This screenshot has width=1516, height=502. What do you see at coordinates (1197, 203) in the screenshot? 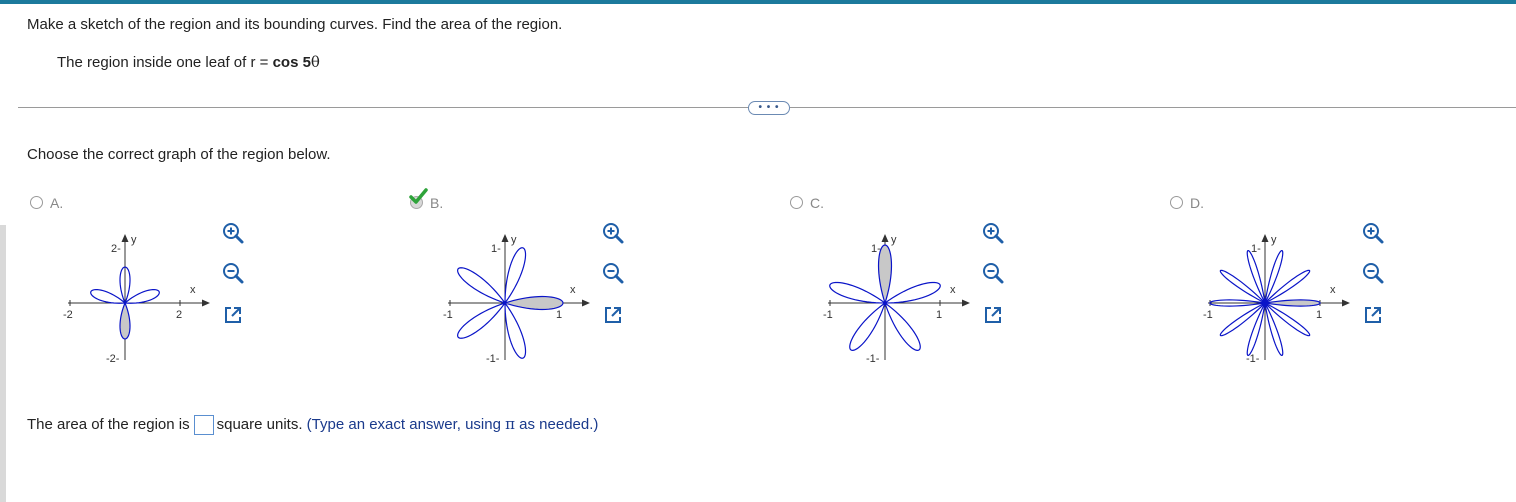
I see `option-letter: D.` at bounding box center [1197, 203].